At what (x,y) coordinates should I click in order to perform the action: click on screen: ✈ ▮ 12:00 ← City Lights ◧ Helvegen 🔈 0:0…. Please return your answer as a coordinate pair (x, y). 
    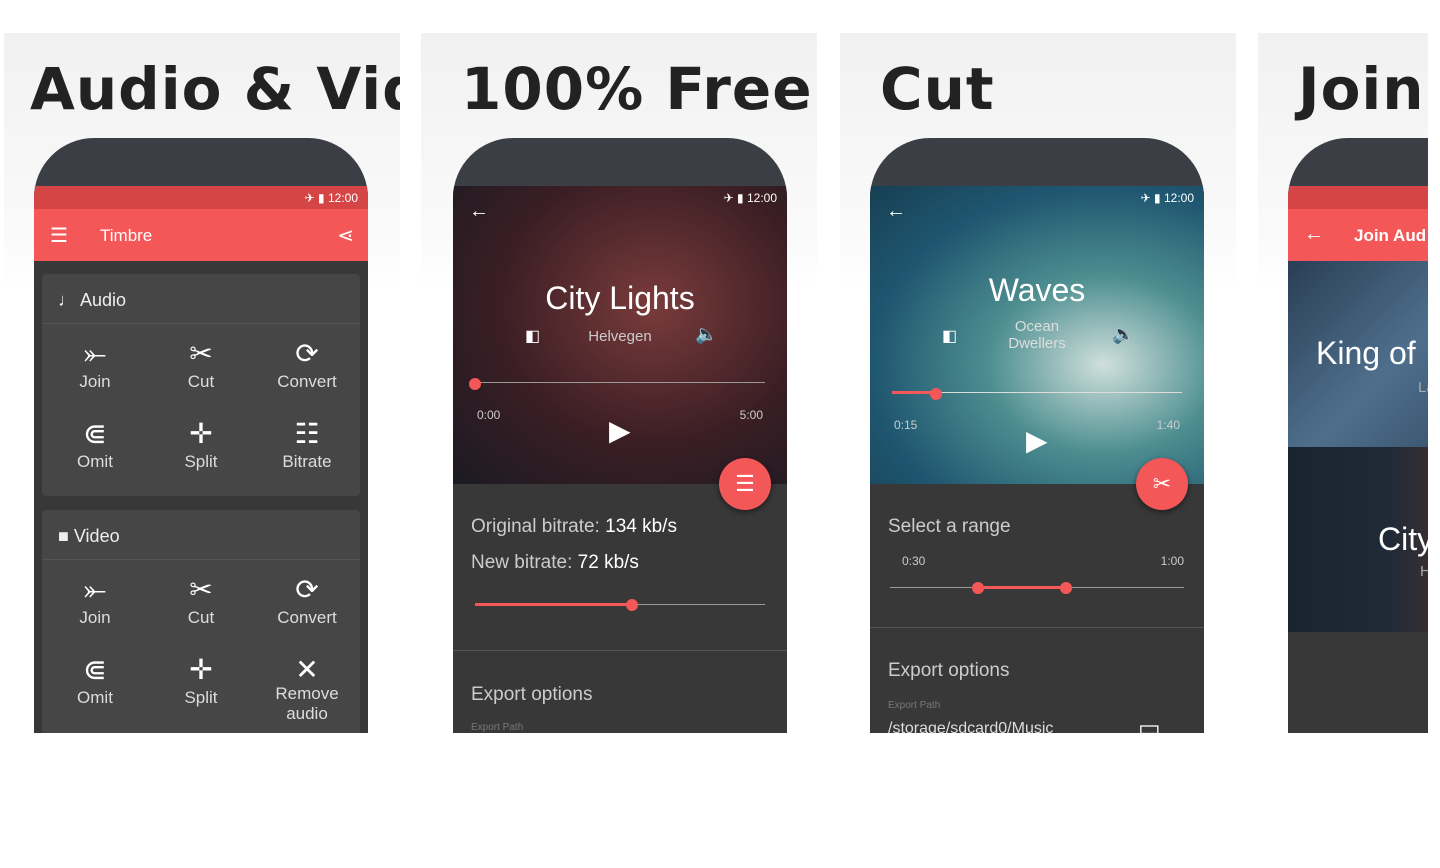
    Looking at the image, I should click on (620, 459).